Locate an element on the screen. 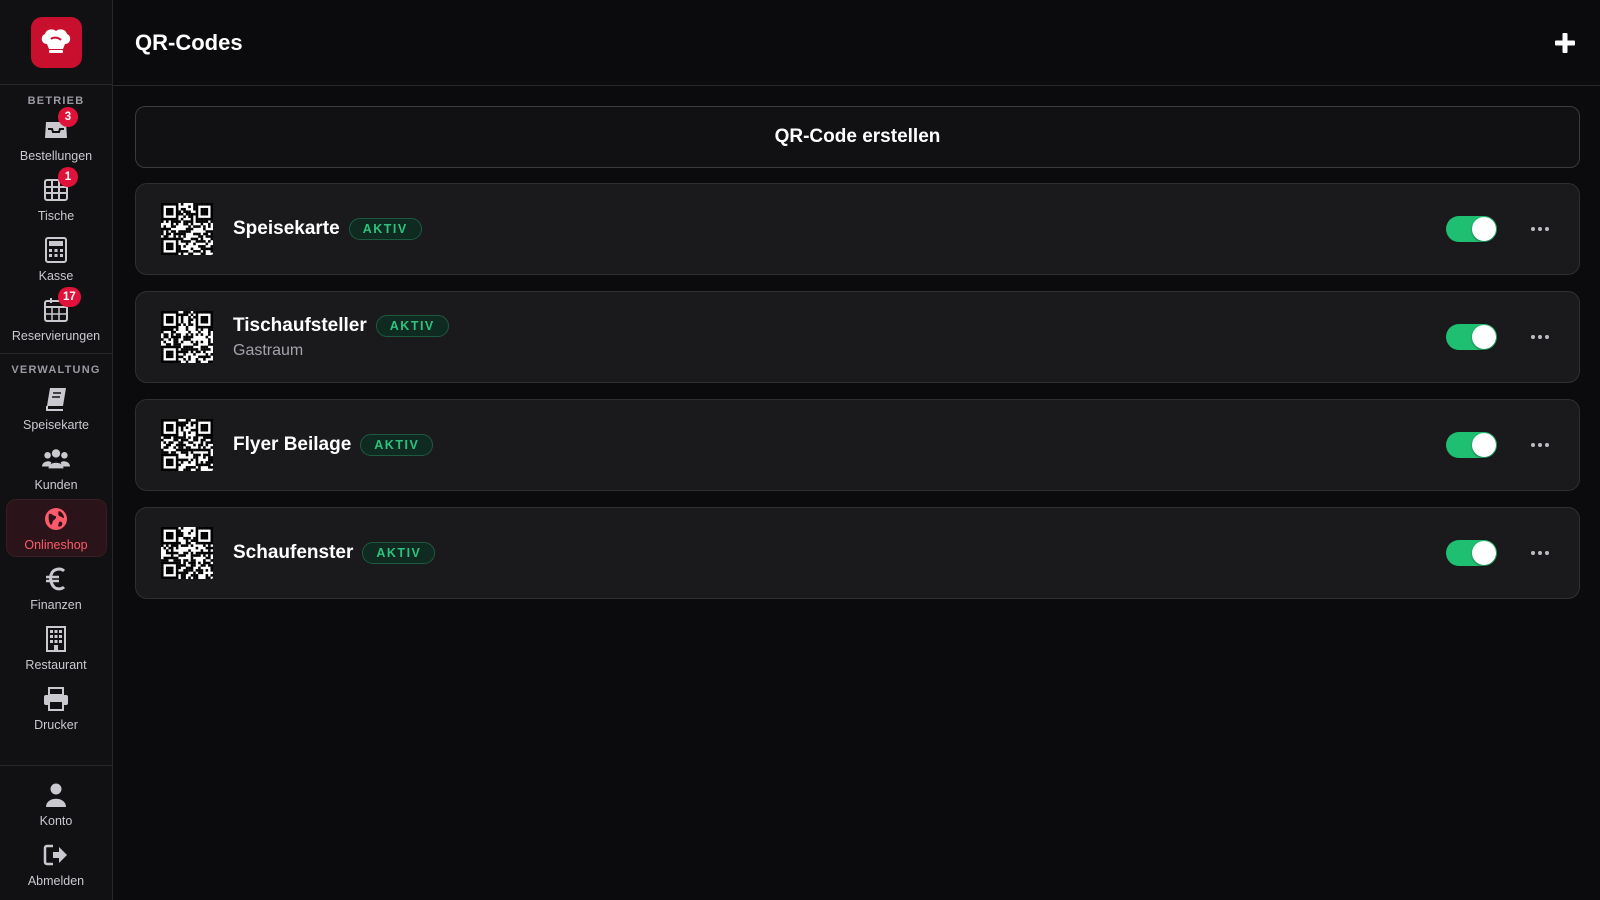 Image resolution: width=1600 pixels, height=900 pixels. sidebar-item-label: Kasse is located at coordinates (56, 275).